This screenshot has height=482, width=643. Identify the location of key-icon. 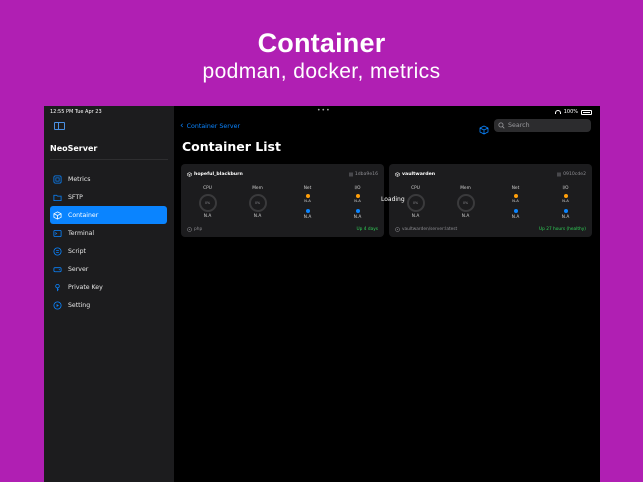
(57, 287).